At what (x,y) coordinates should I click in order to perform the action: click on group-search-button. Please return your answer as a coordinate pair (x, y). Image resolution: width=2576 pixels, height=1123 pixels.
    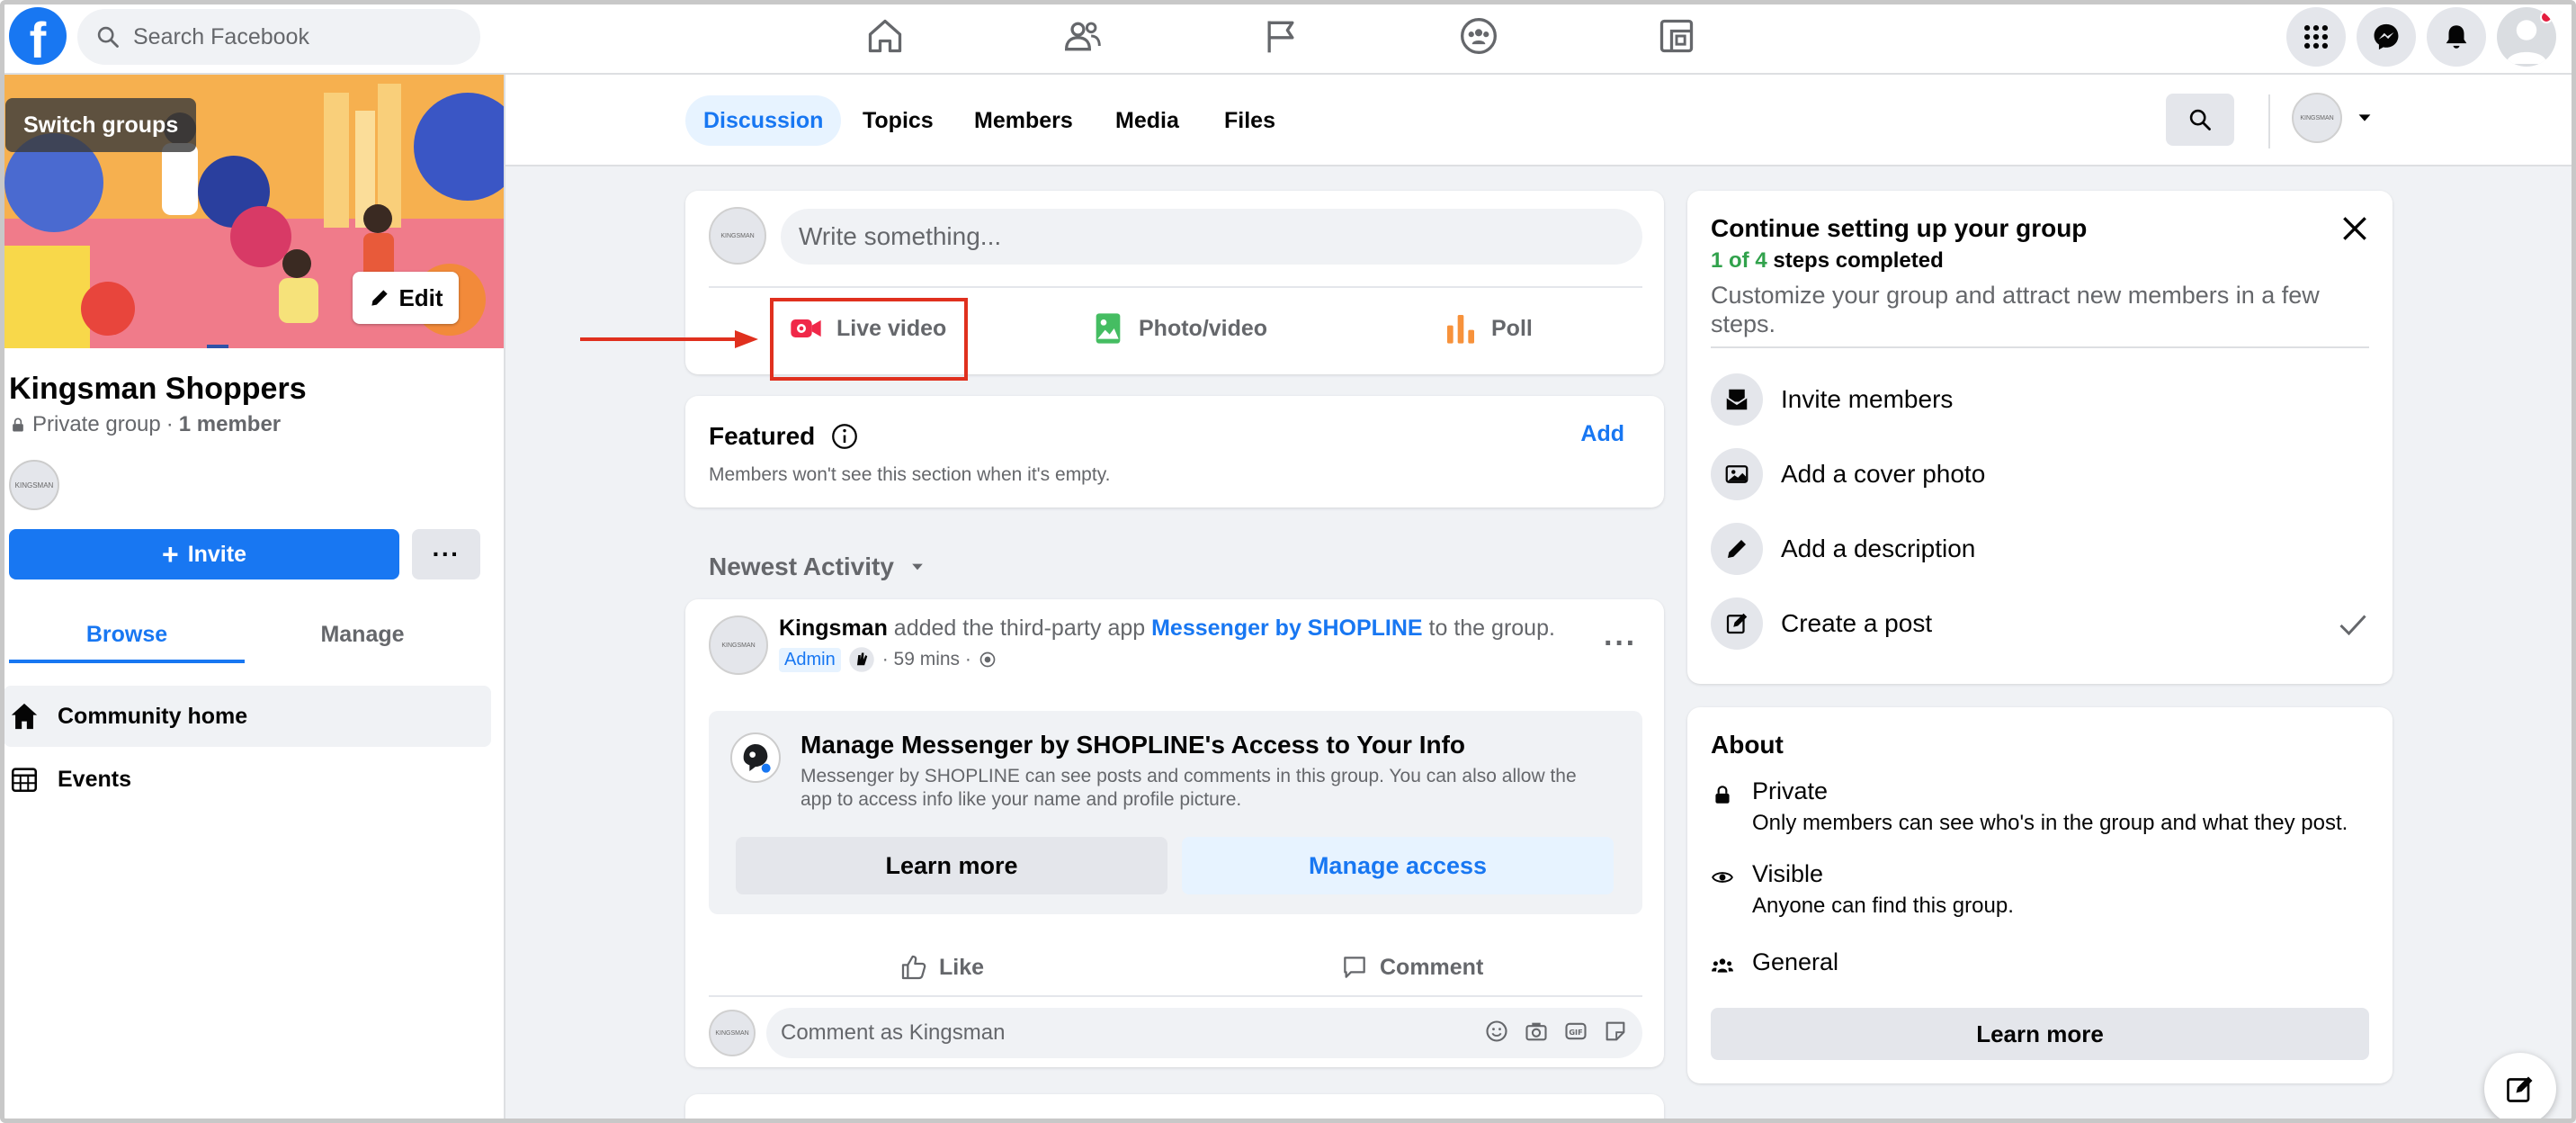
    Looking at the image, I should click on (2200, 120).